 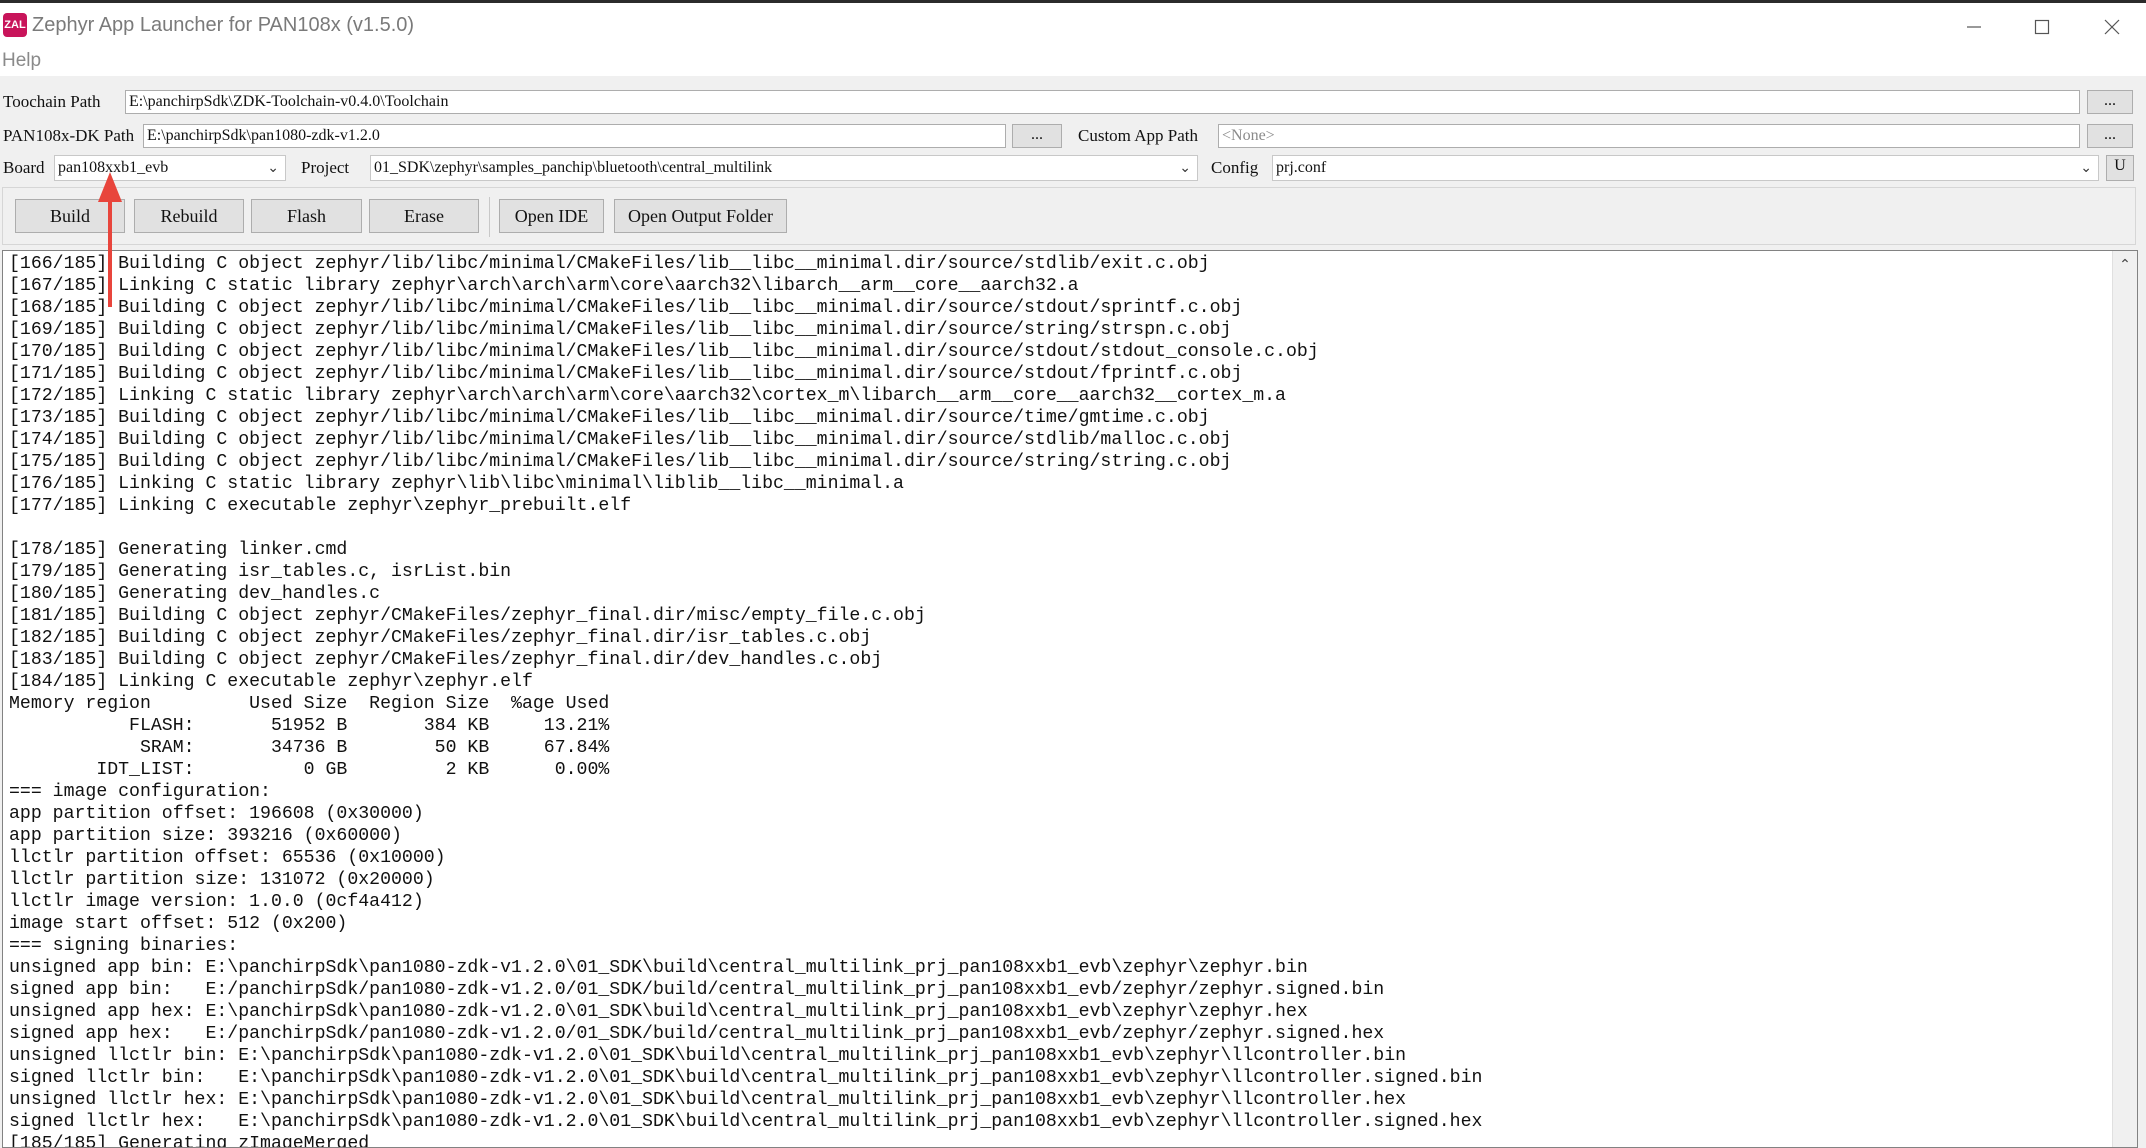 I want to click on minimize-icon, so click(x=1974, y=27).